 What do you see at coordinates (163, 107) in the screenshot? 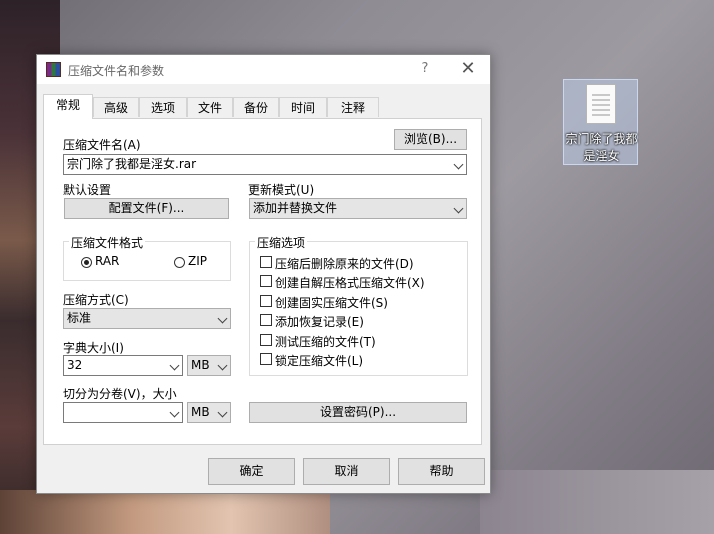
I see `tab-options: 选项` at bounding box center [163, 107].